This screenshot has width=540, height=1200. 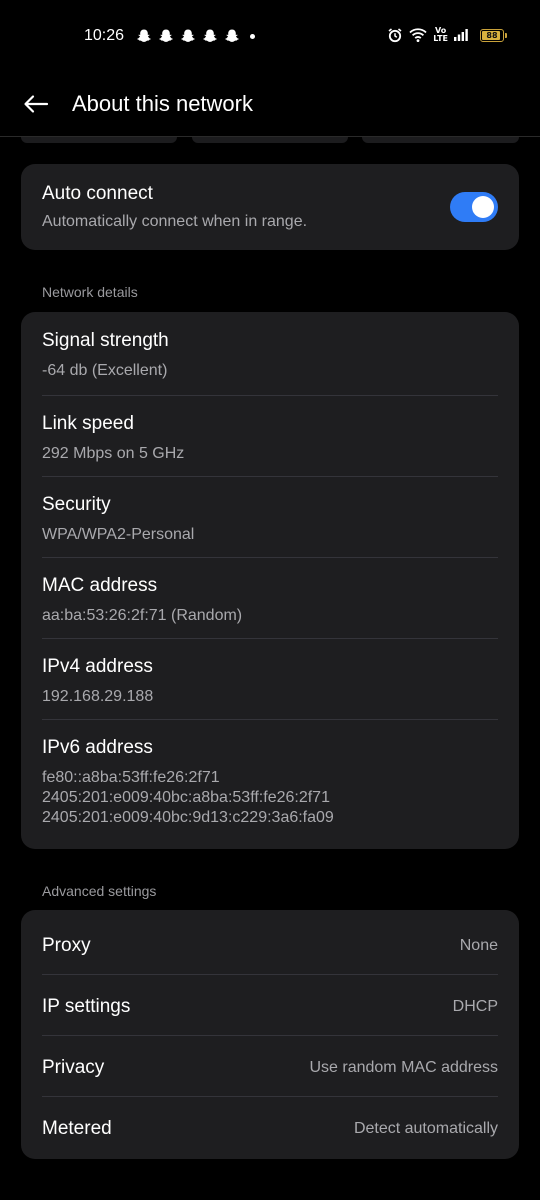 What do you see at coordinates (131, 777) in the screenshot?
I see `ipv6-address-value: fe80::a8ba:53ff:fe26:2f71` at bounding box center [131, 777].